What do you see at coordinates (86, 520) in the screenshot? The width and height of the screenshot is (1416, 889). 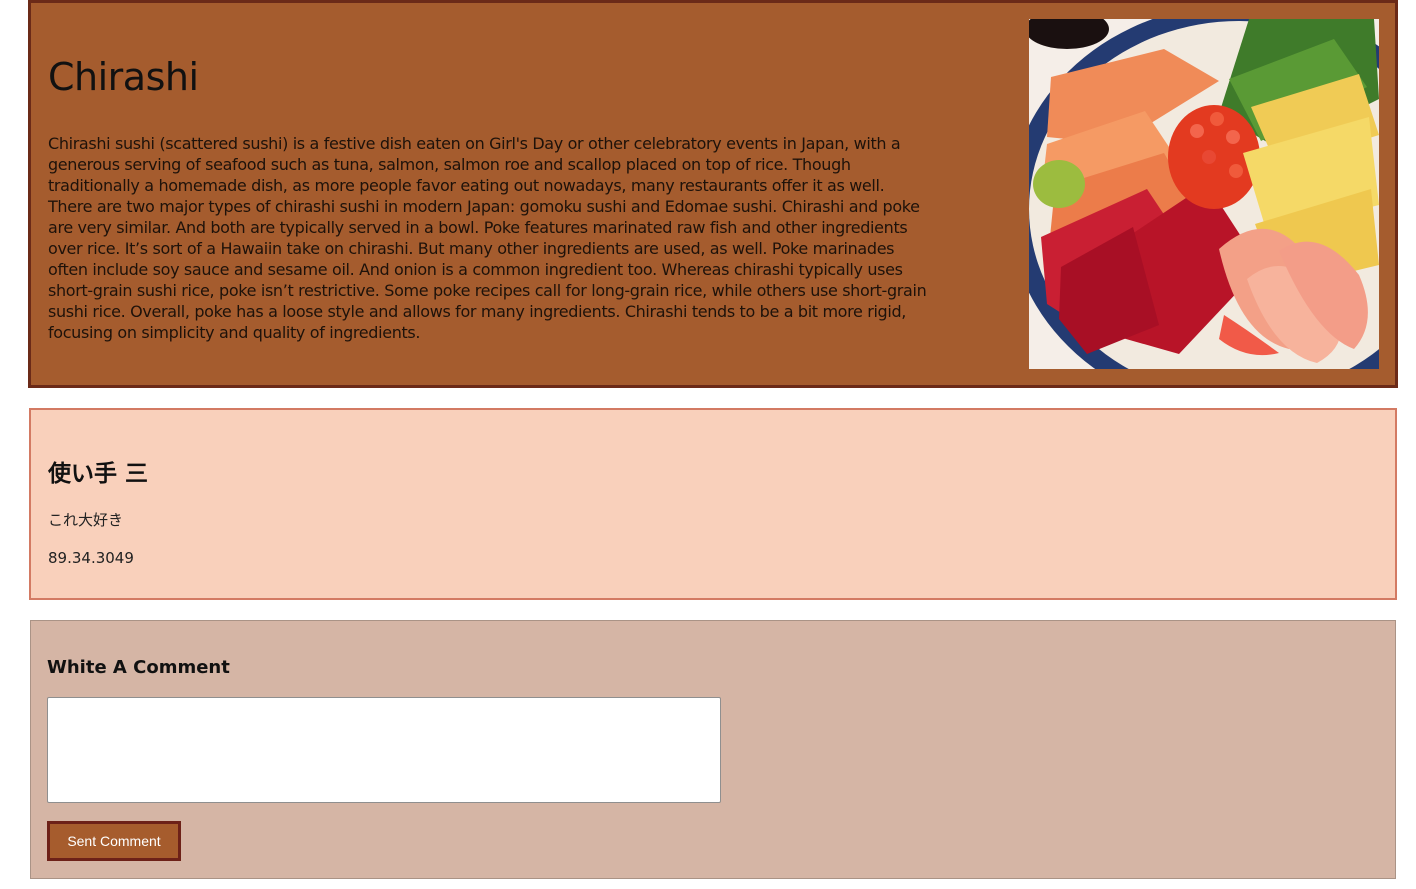 I see `review-text: これ大好き` at bounding box center [86, 520].